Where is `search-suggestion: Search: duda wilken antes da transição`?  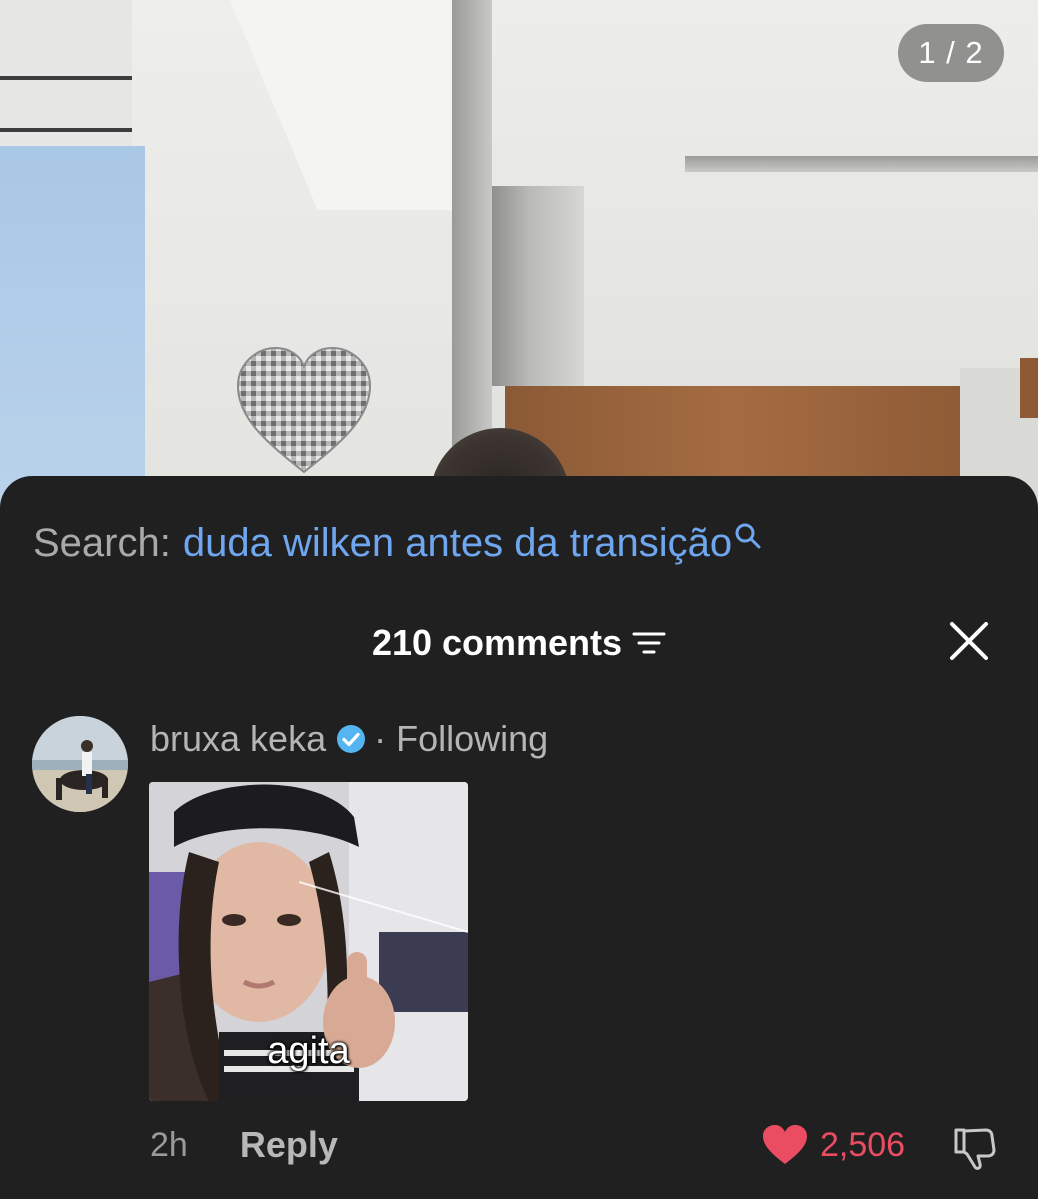
search-suggestion: Search: duda wilken antes da transição is located at coordinates (397, 543).